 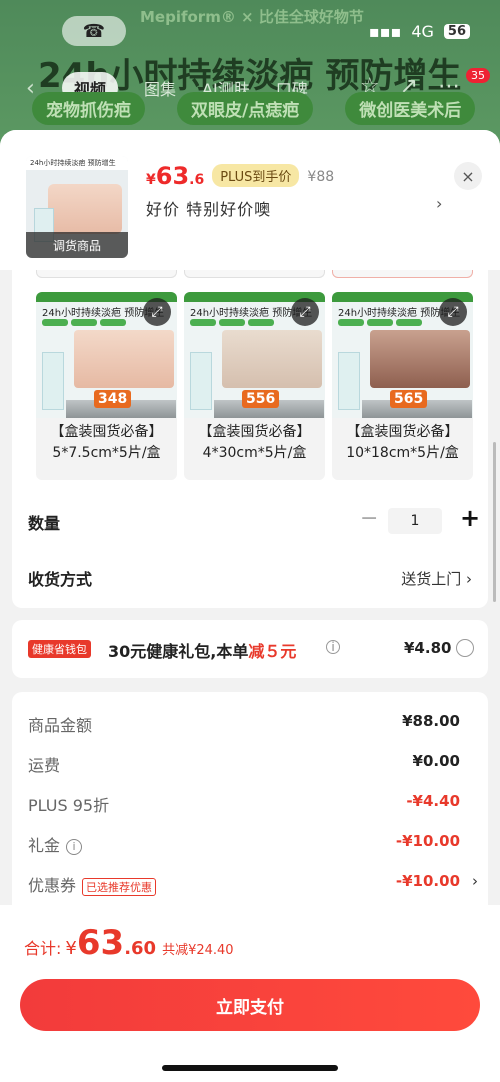 What do you see at coordinates (385, 31) in the screenshot?
I see `signal-icon: ▪▪▪` at bounding box center [385, 31].